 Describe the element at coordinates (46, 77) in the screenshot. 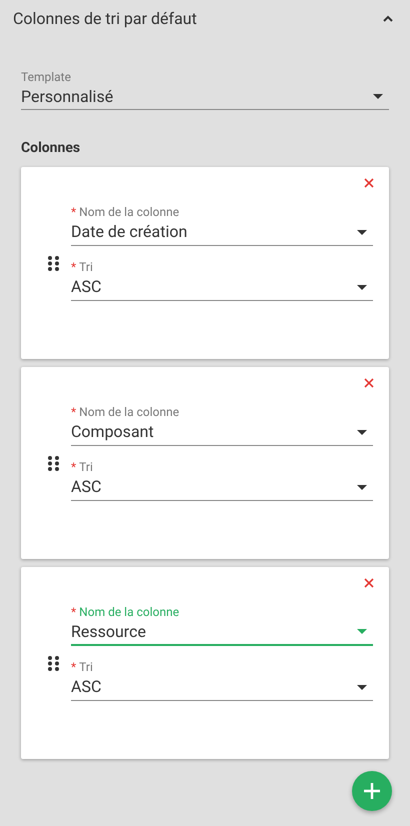

I see `field-label: Template` at that location.